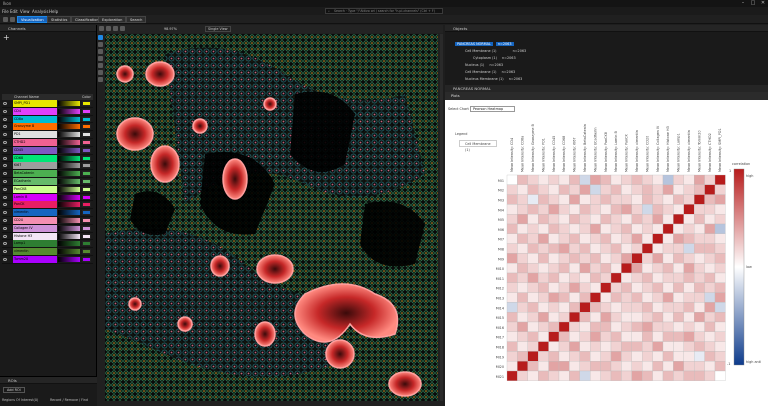 This screenshot has height=406, width=768. What do you see at coordinates (100, 37) in the screenshot?
I see `select-tool-icon` at bounding box center [100, 37].